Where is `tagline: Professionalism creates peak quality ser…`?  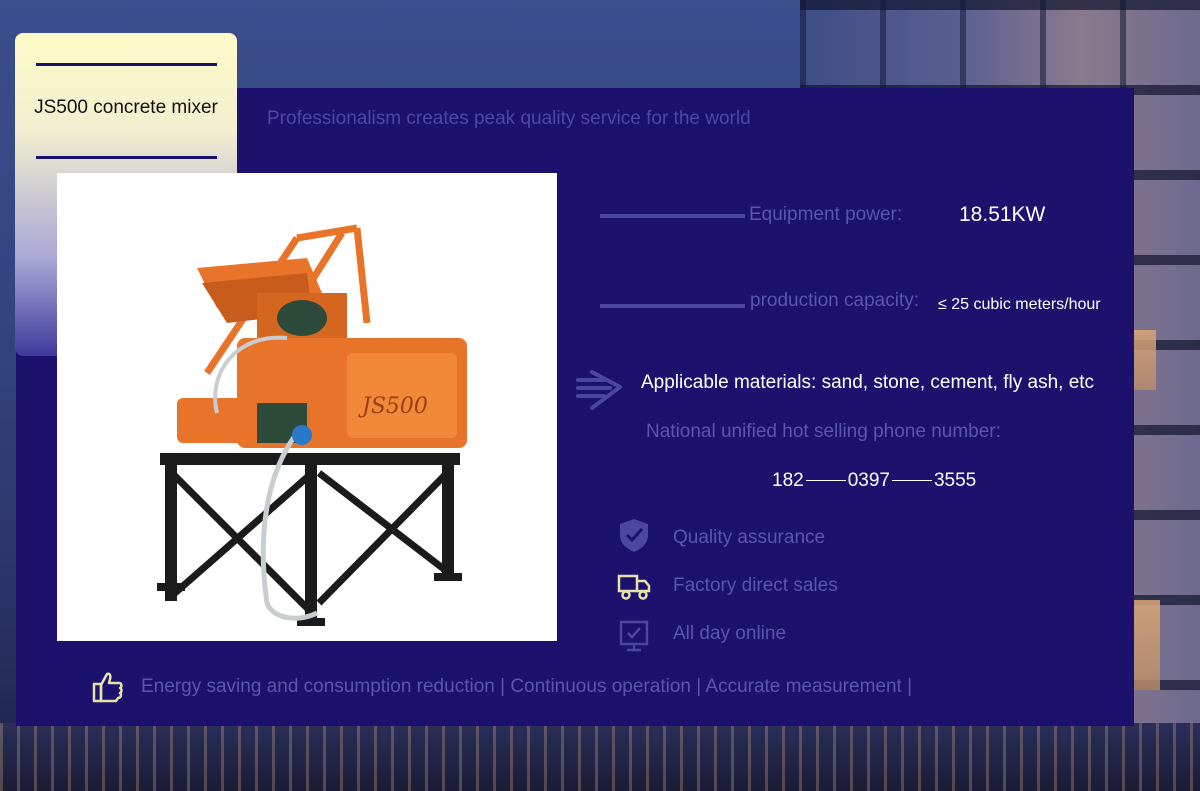
tagline: Professionalism creates peak quality ser… is located at coordinates (509, 118).